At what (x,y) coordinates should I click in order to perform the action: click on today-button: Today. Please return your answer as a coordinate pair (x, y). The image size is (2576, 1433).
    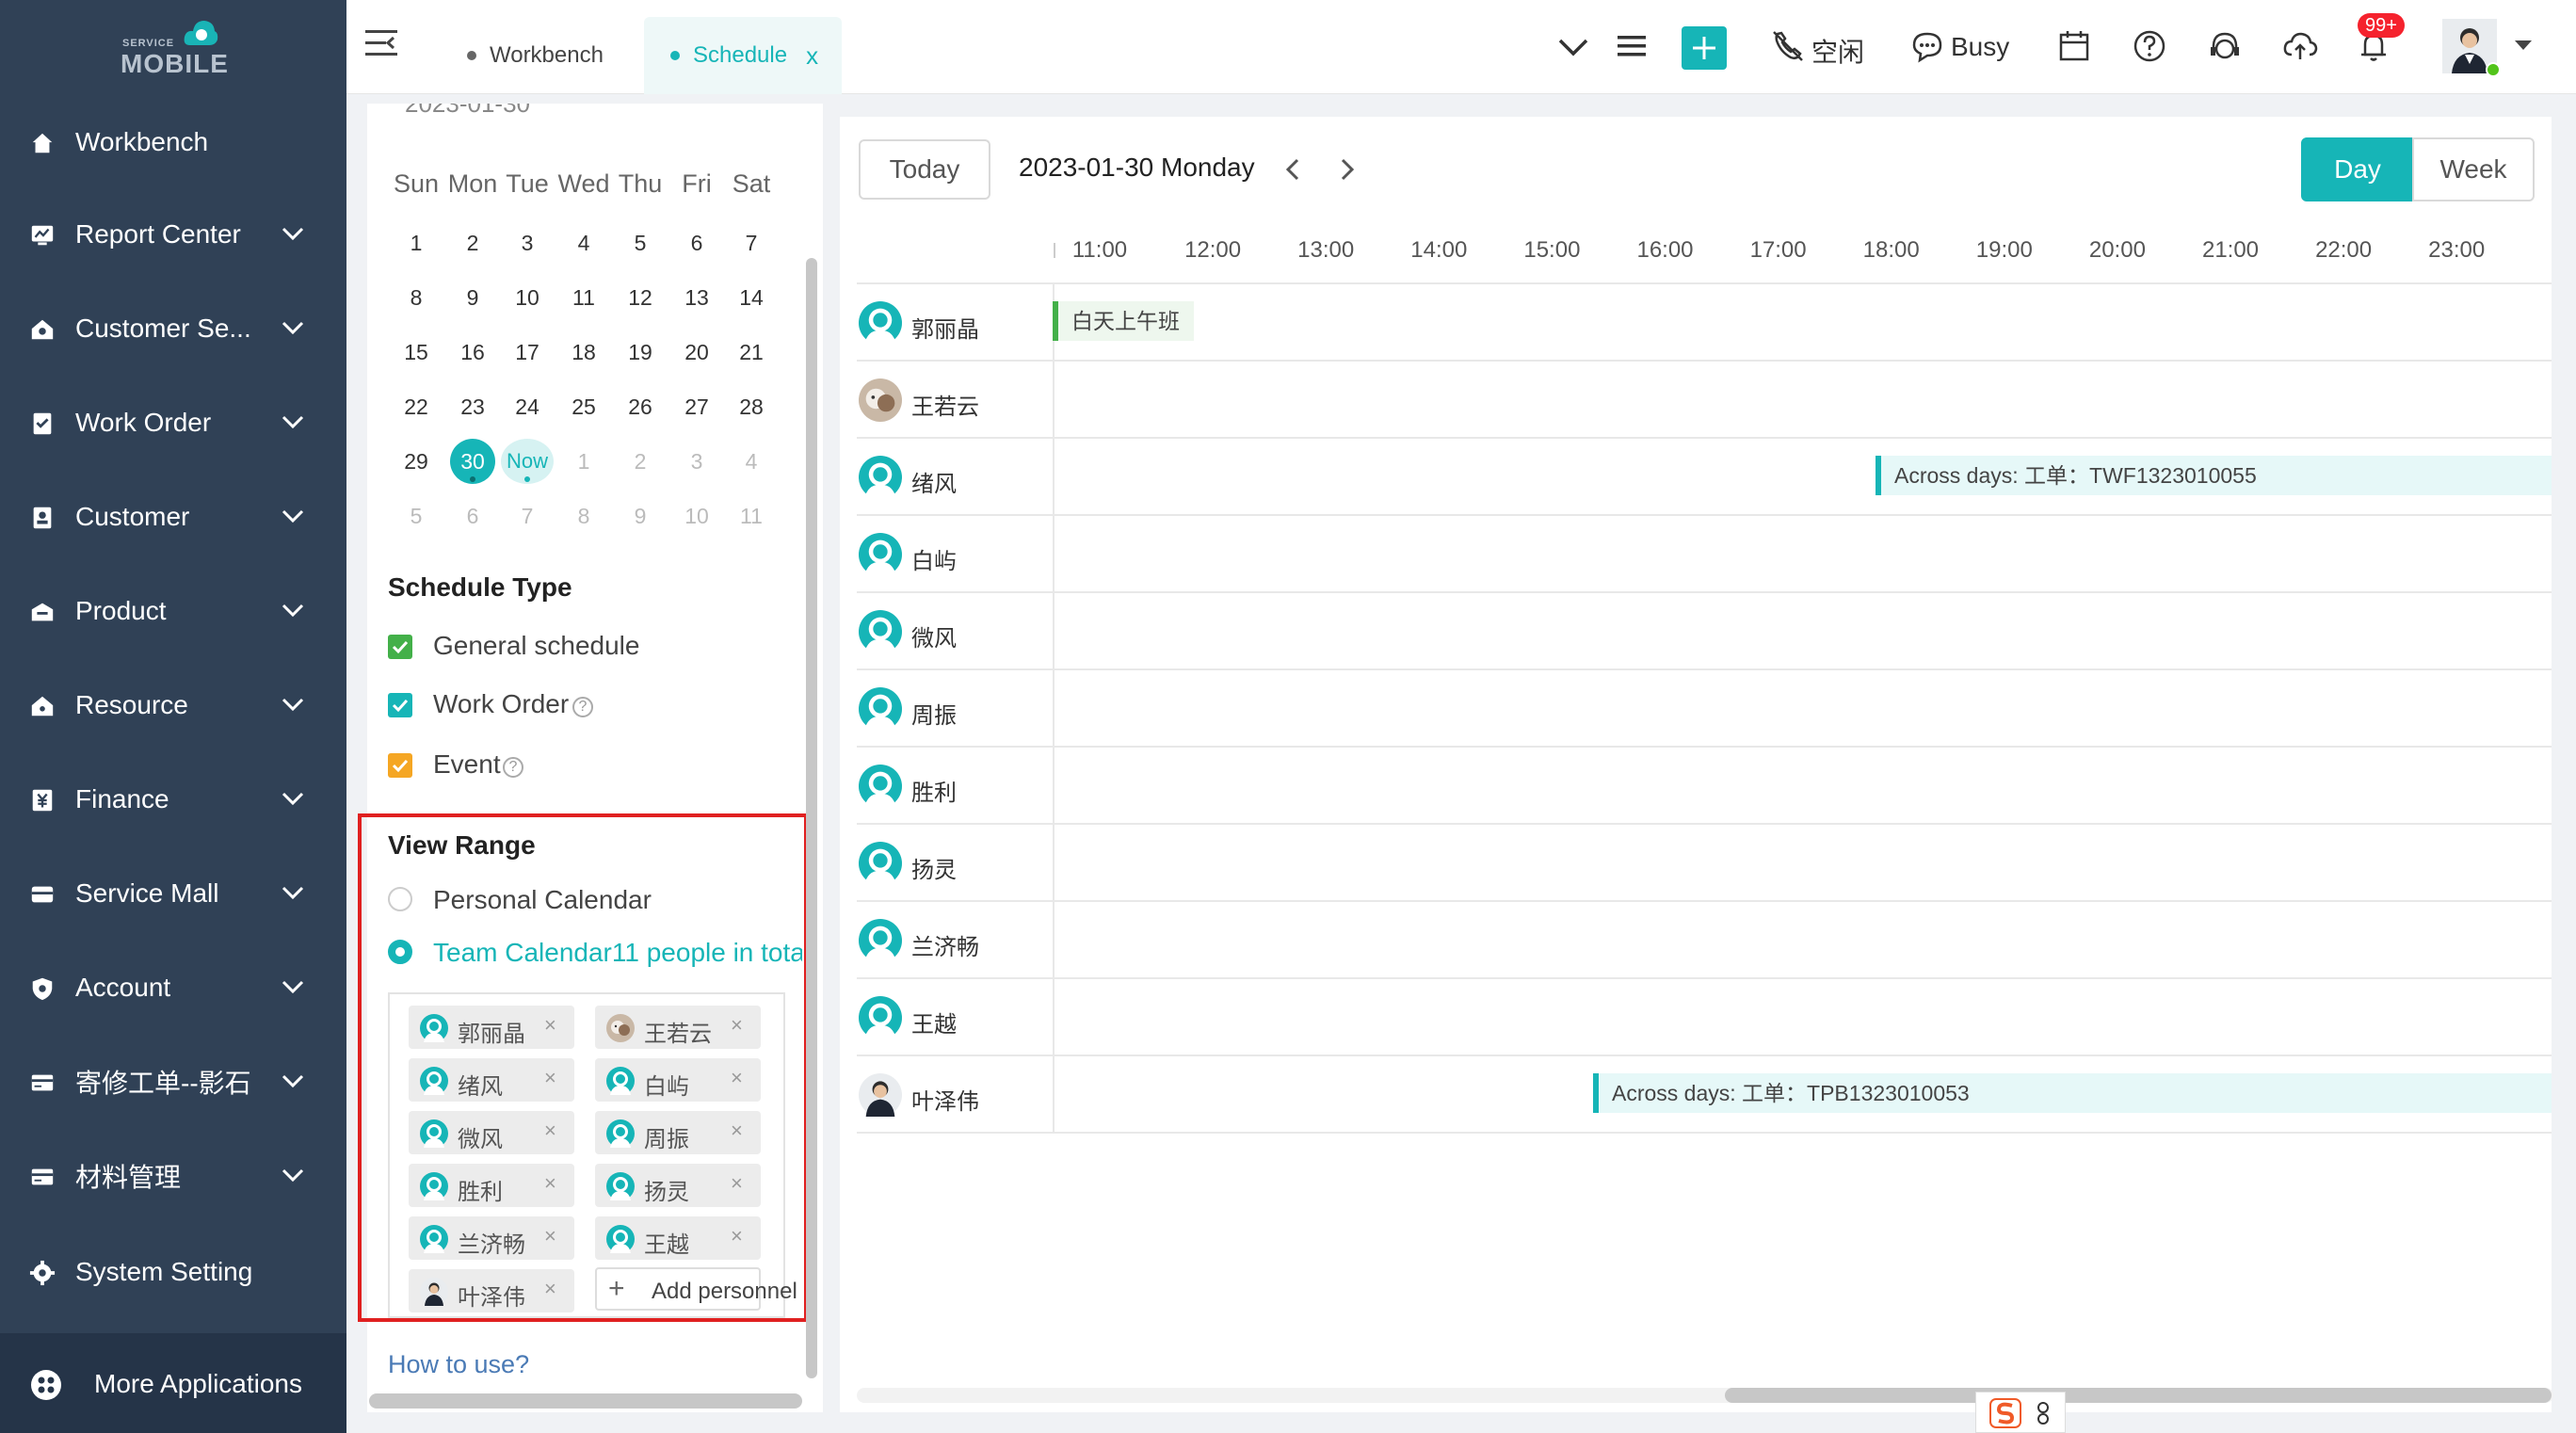
    Looking at the image, I should click on (924, 169).